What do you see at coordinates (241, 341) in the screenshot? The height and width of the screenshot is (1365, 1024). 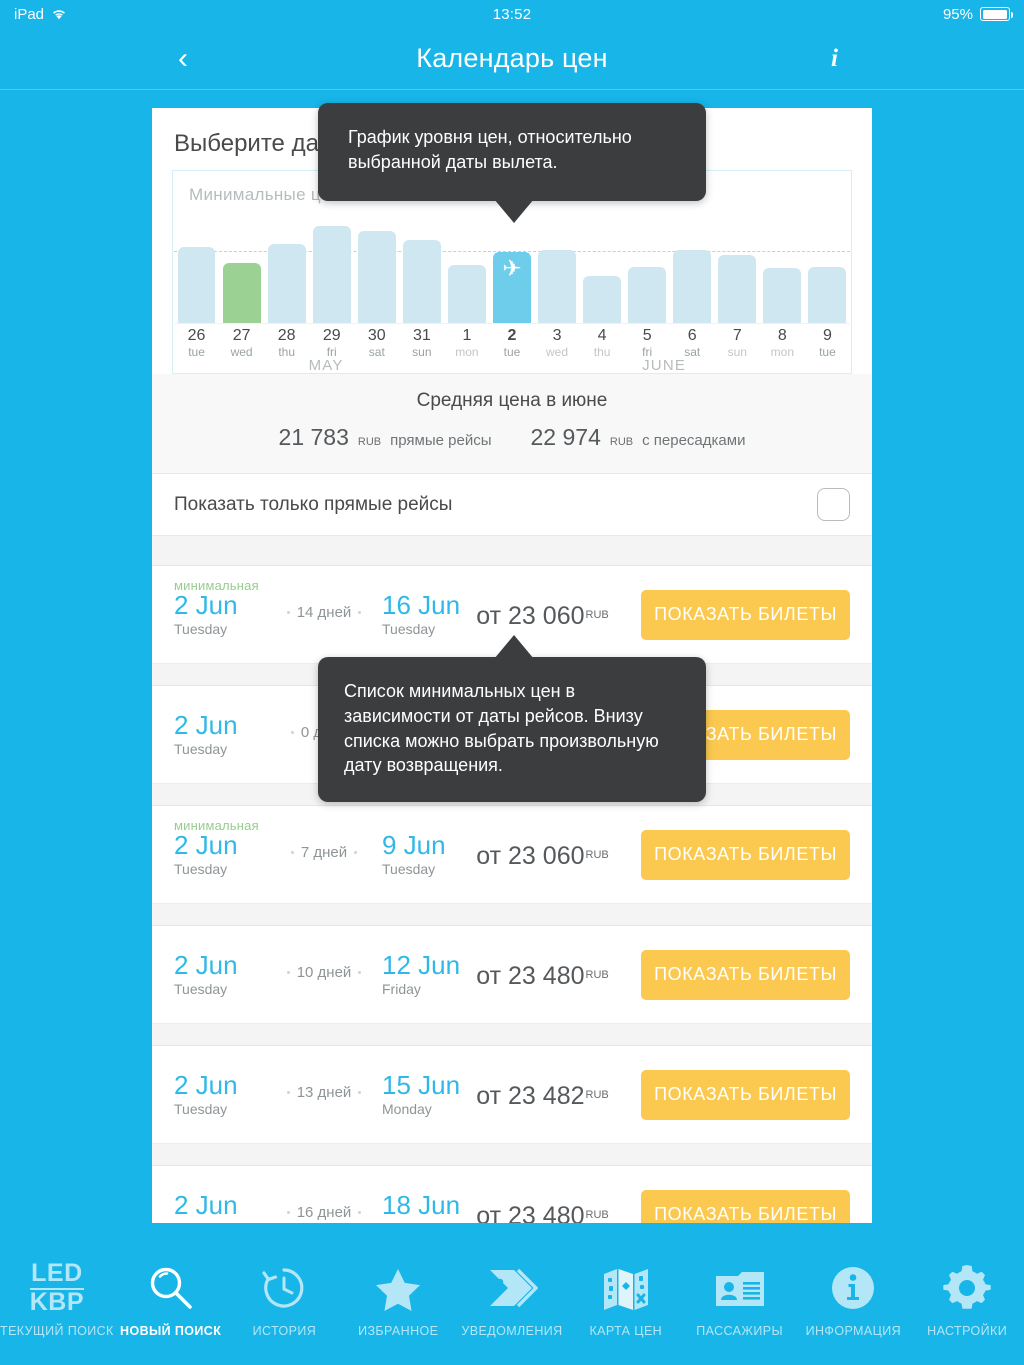 I see `chart-axis-tick: 27 wed` at bounding box center [241, 341].